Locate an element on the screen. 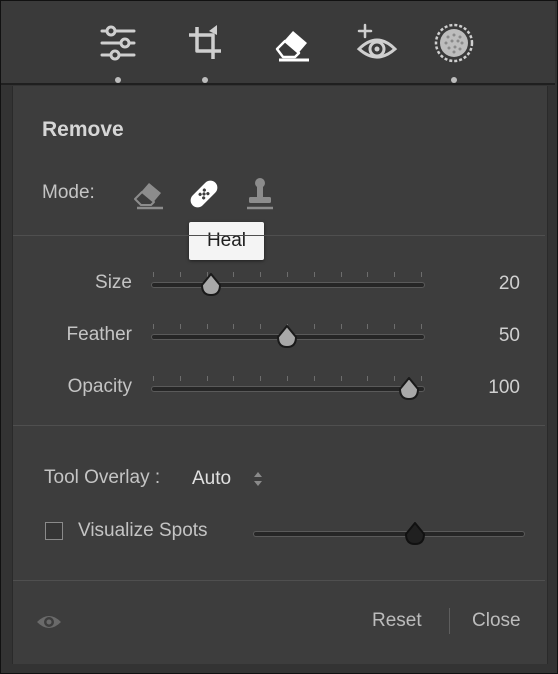 This screenshot has width=558, height=674. close-button: Close is located at coordinates (496, 621).